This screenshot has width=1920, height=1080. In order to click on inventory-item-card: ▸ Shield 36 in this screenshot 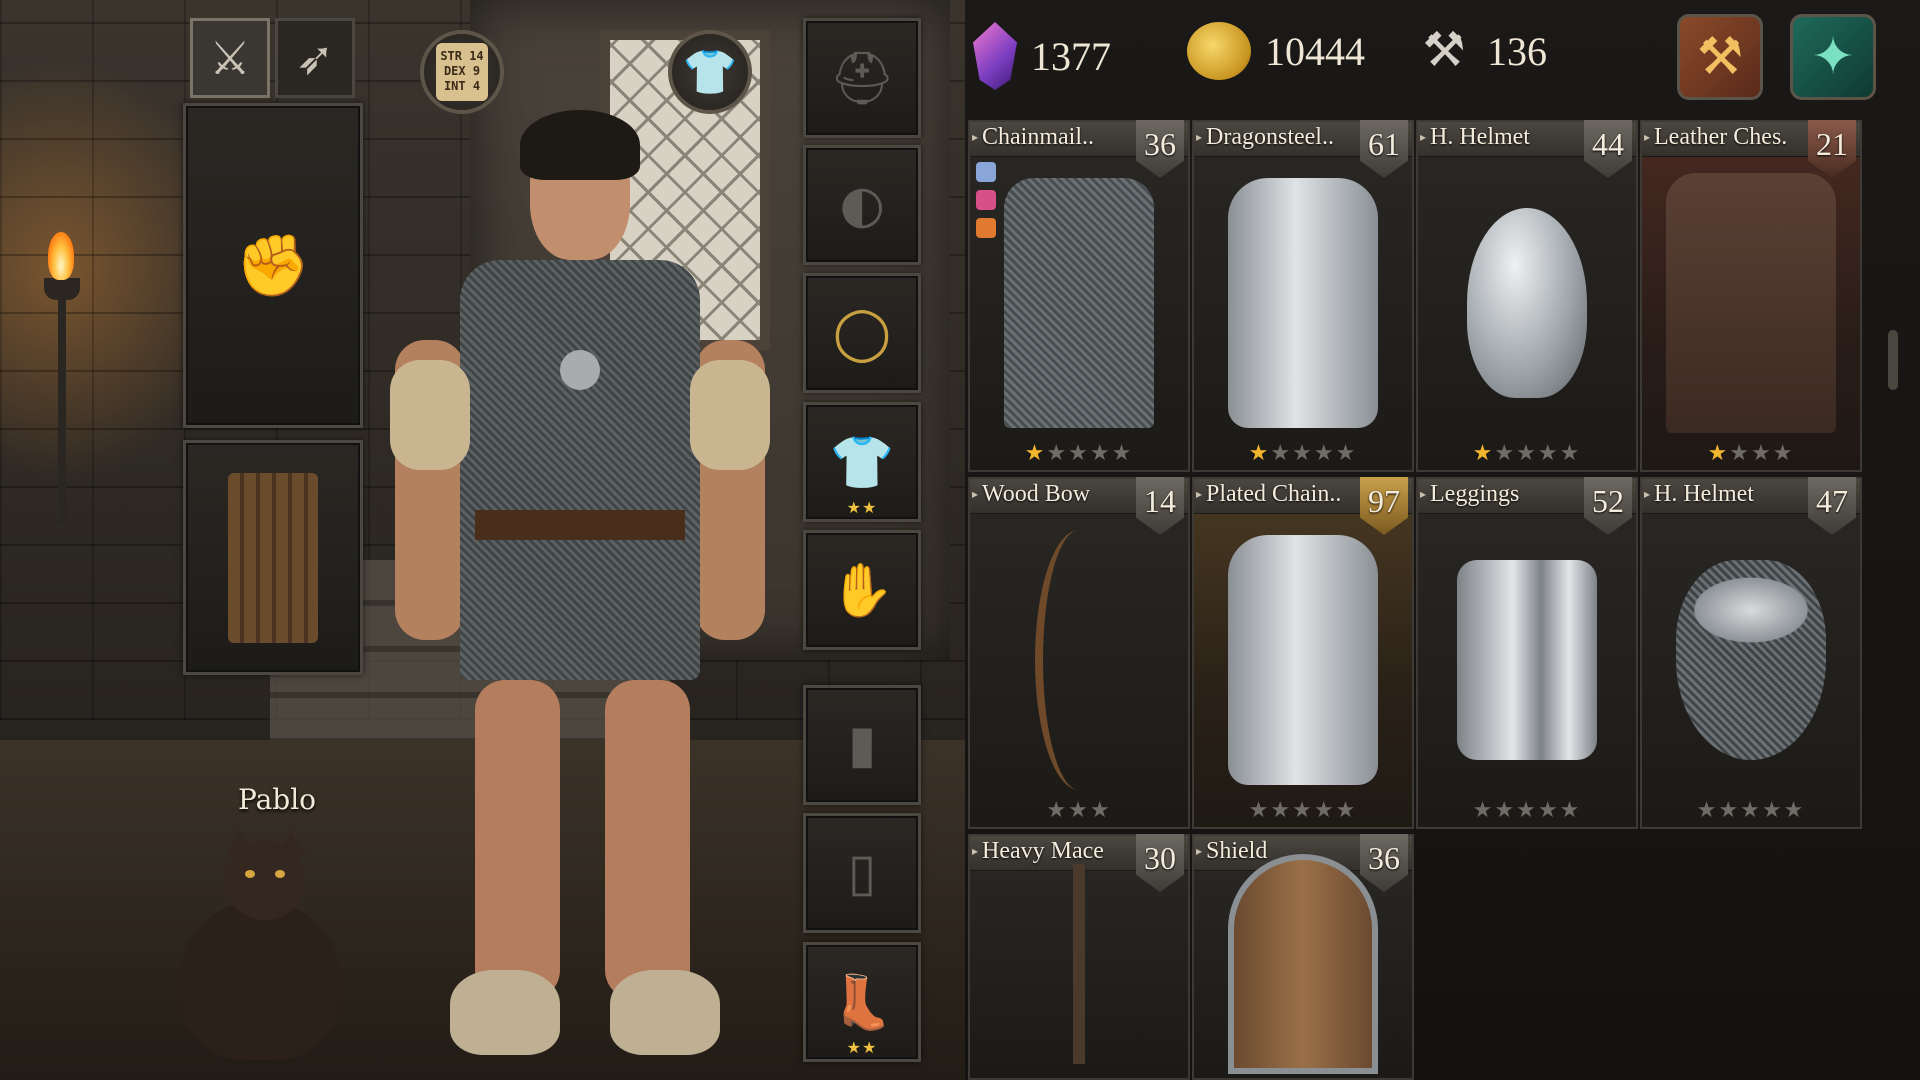, I will do `click(1303, 957)`.